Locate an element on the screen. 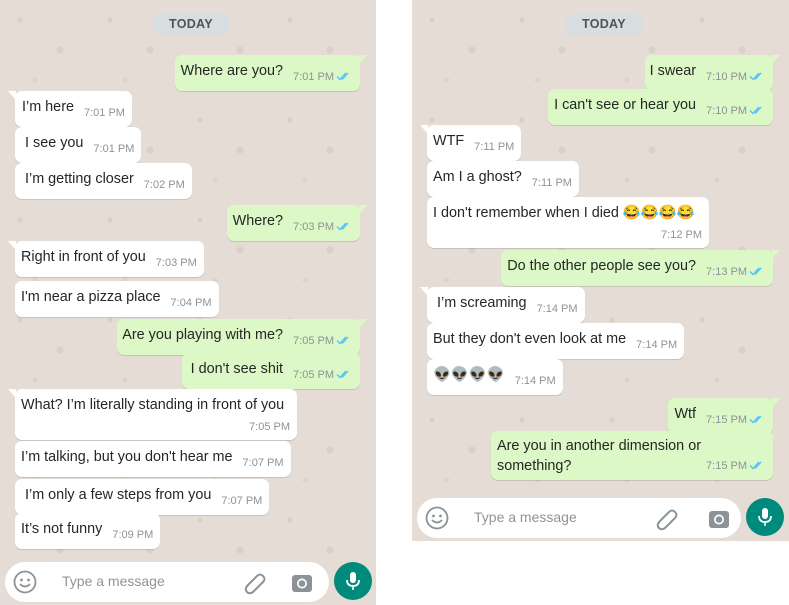  message-time: 7:12 PM is located at coordinates (681, 235).